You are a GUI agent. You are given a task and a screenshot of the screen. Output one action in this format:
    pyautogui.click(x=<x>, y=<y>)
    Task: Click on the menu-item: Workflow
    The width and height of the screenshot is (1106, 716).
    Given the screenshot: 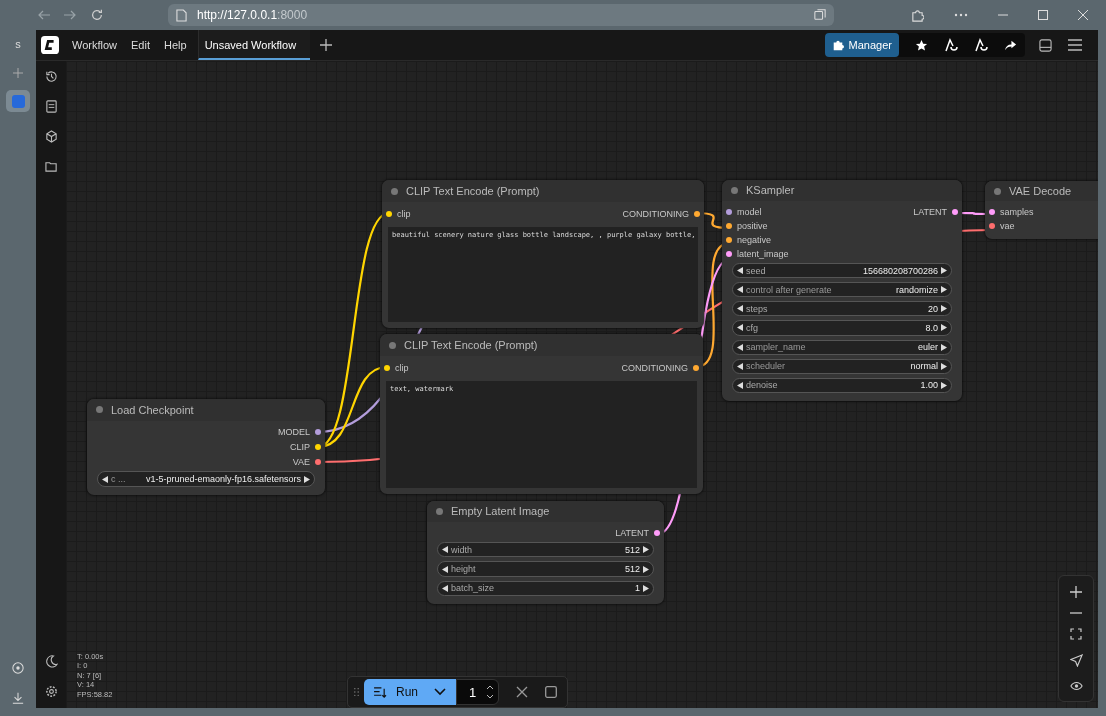 What is the action you would take?
    pyautogui.click(x=95, y=45)
    